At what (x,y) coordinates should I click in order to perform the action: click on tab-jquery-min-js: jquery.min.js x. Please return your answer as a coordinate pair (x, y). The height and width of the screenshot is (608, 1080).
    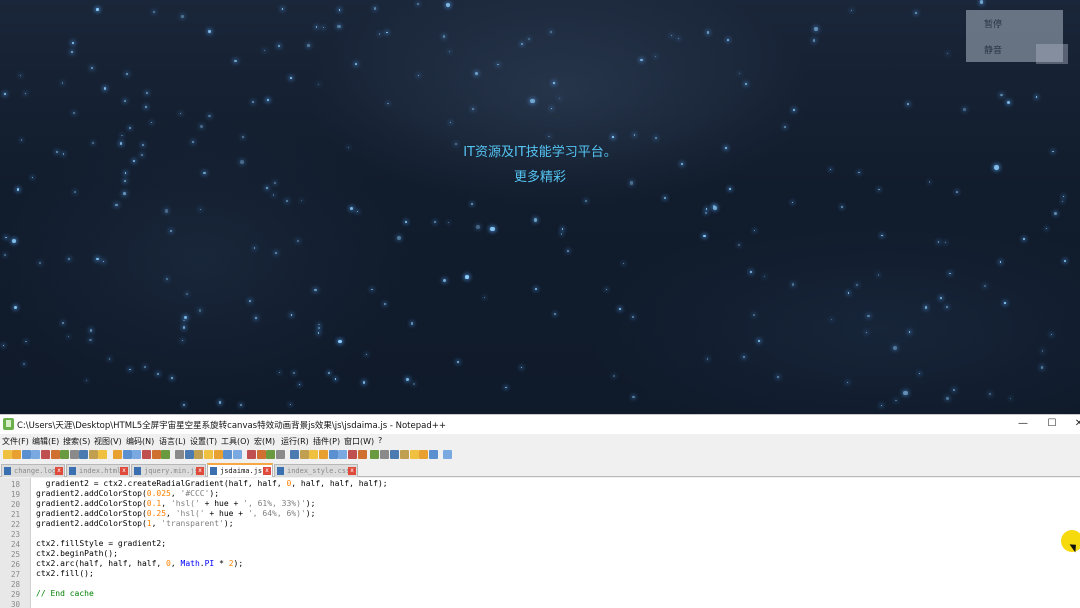
    Looking at the image, I should click on (168, 470).